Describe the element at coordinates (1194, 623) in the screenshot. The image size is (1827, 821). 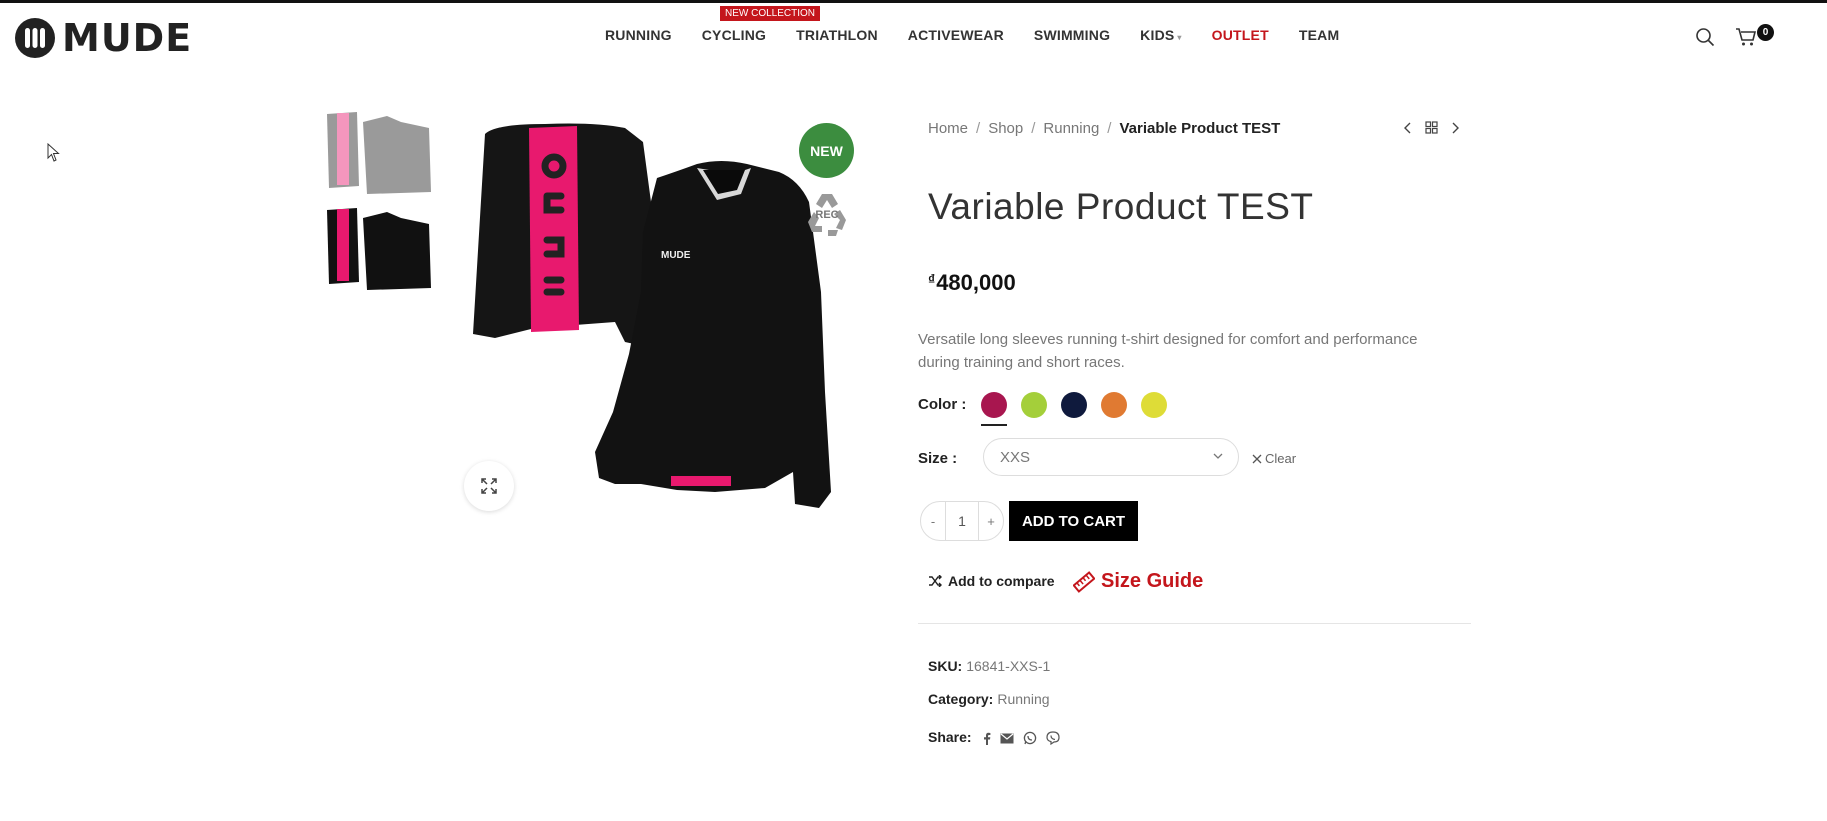
I see `divider` at that location.